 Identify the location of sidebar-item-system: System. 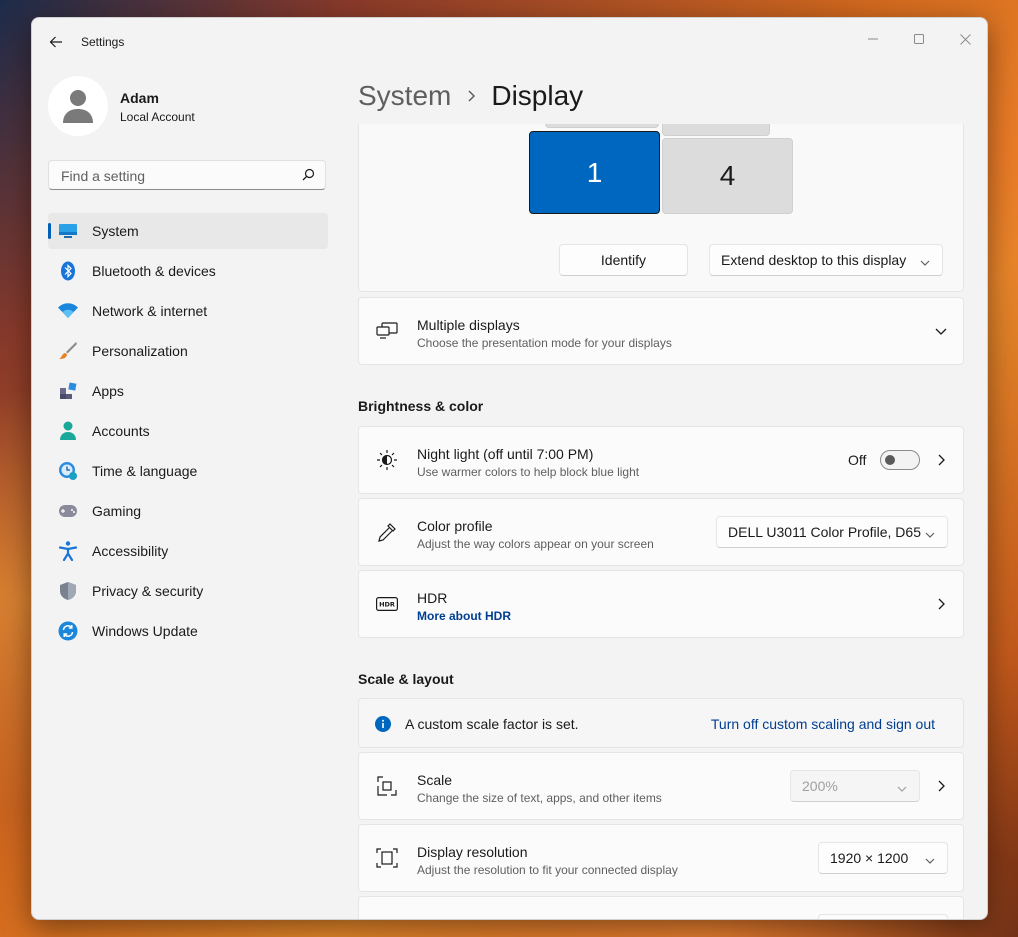
(188, 231).